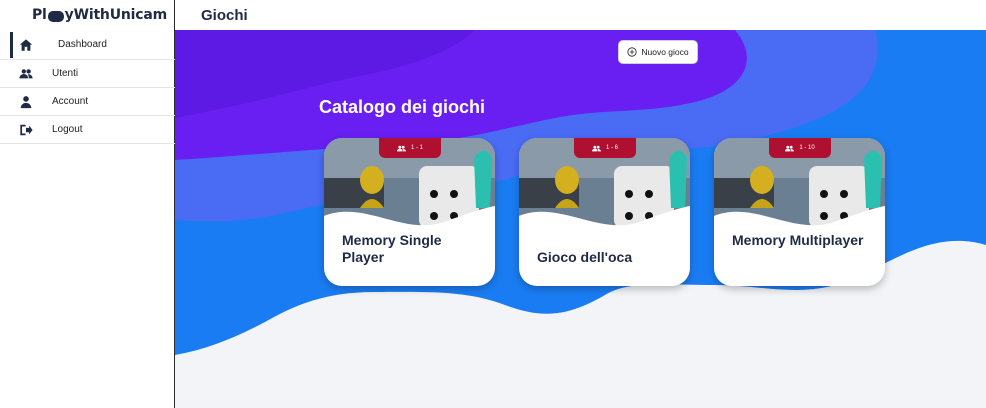 Image resolution: width=986 pixels, height=408 pixels. I want to click on players-badge: 1 - 10, so click(800, 148).